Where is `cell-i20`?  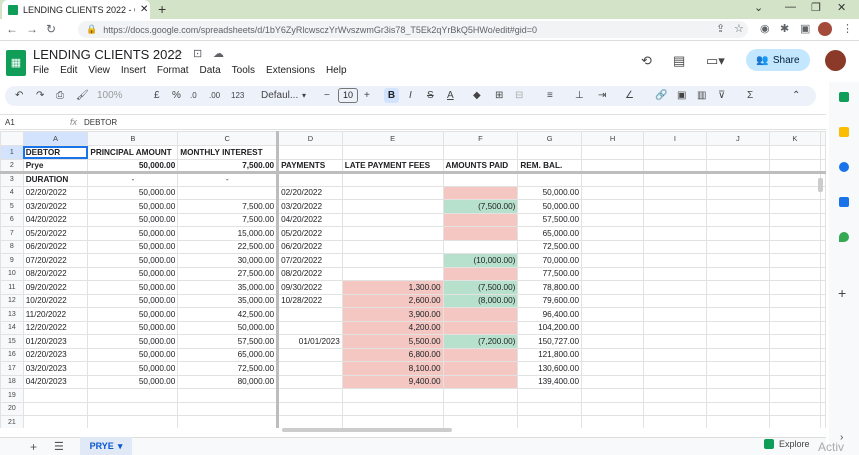
cell-i20 is located at coordinates (675, 408).